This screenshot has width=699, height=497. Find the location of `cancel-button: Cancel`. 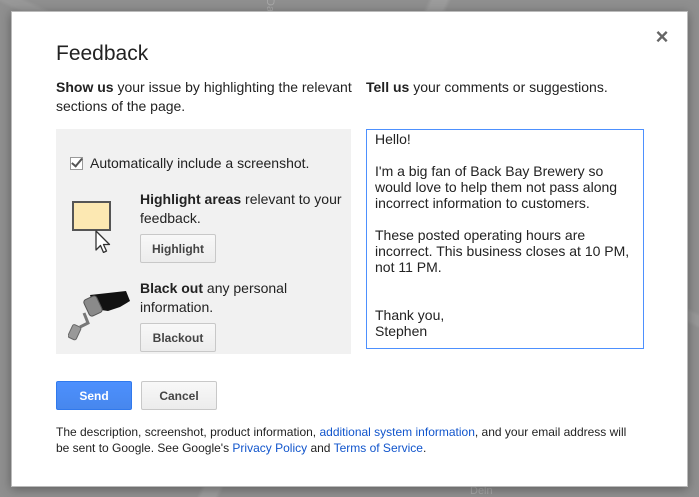

cancel-button: Cancel is located at coordinates (179, 395).